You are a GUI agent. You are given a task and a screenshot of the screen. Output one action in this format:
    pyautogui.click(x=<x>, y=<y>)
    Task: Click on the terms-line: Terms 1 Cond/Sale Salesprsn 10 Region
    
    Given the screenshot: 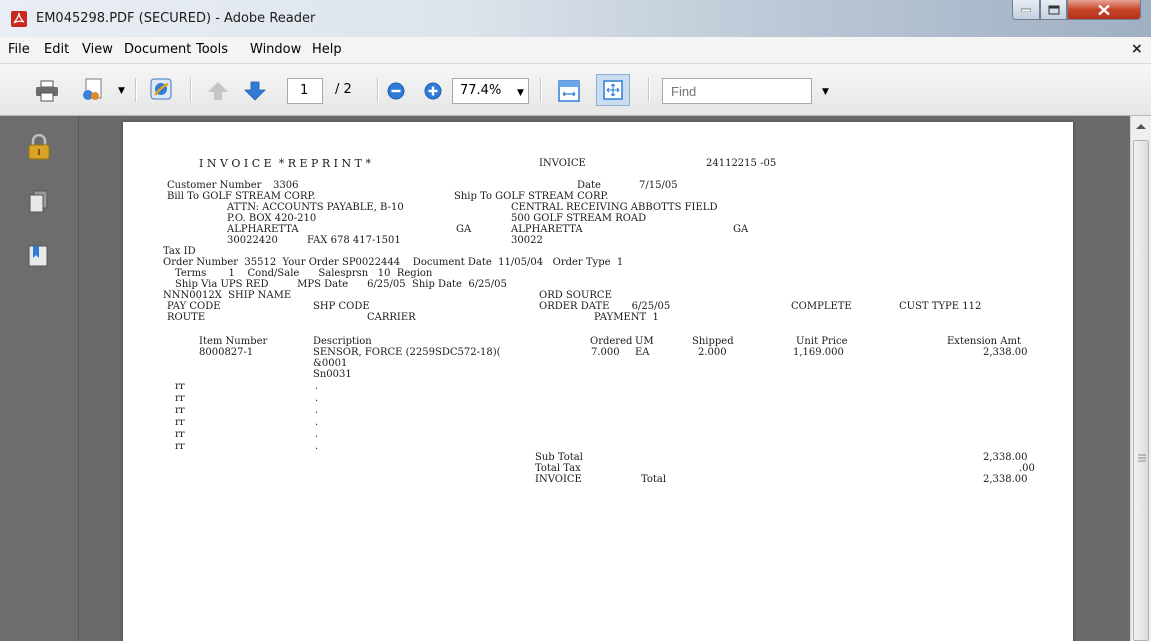 What is the action you would take?
    pyautogui.click(x=304, y=273)
    